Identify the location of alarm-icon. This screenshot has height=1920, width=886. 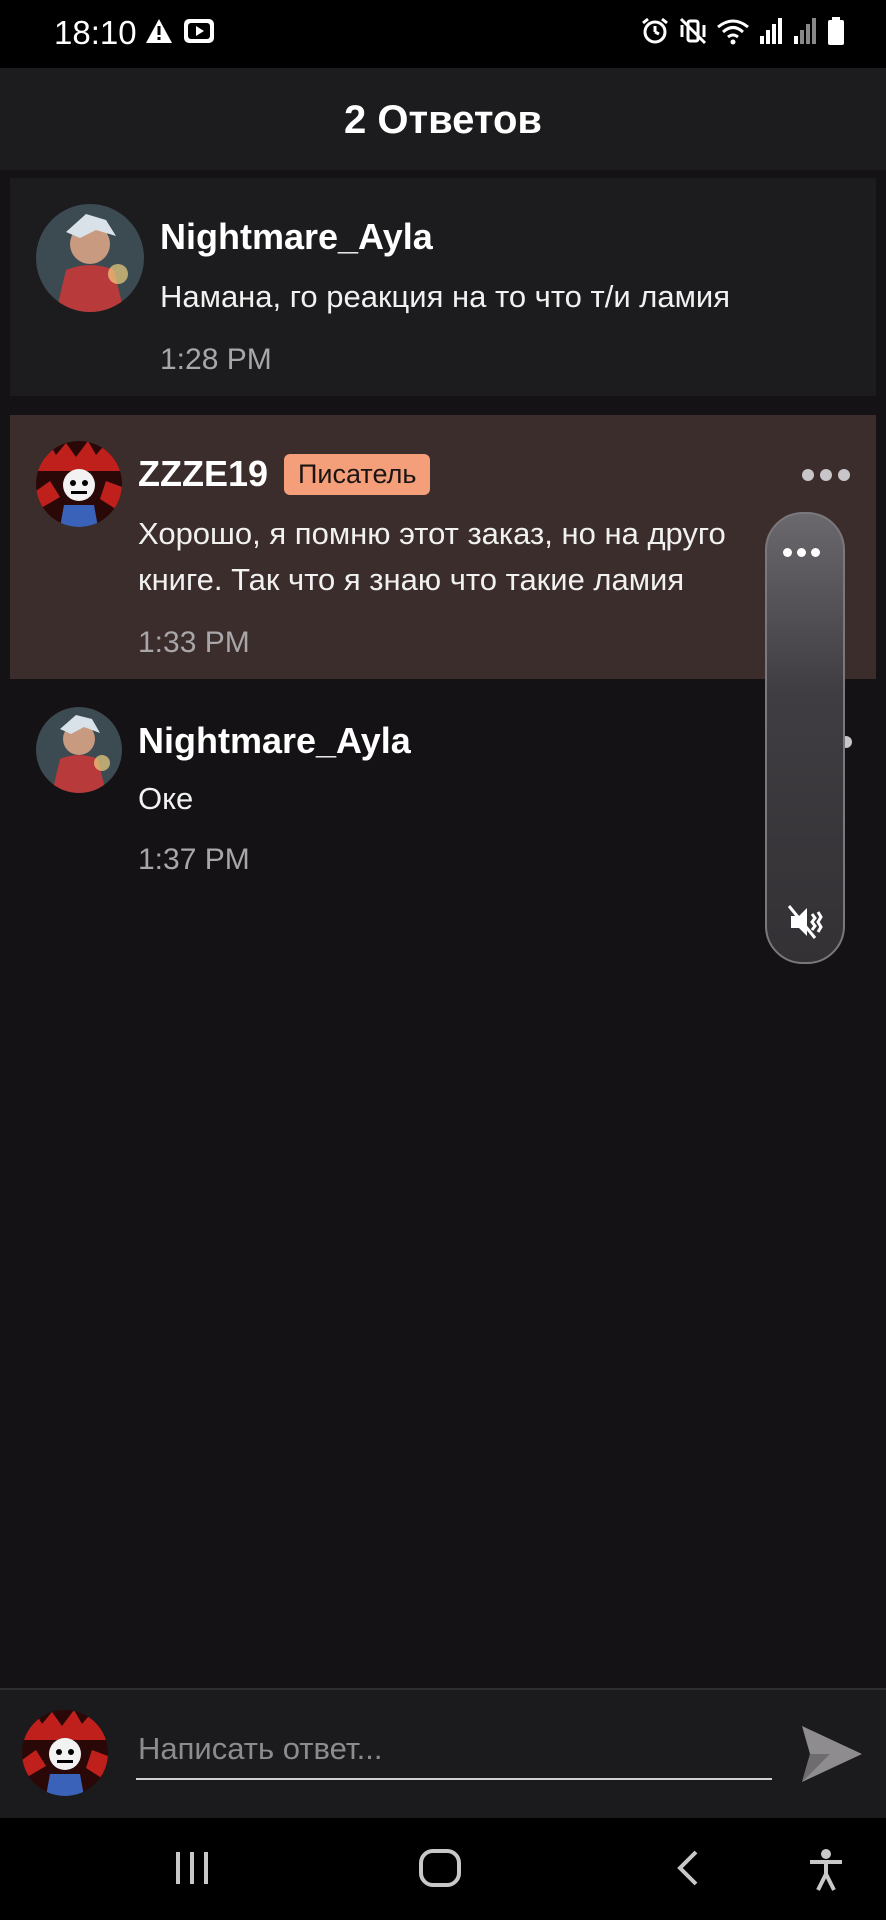
(655, 30).